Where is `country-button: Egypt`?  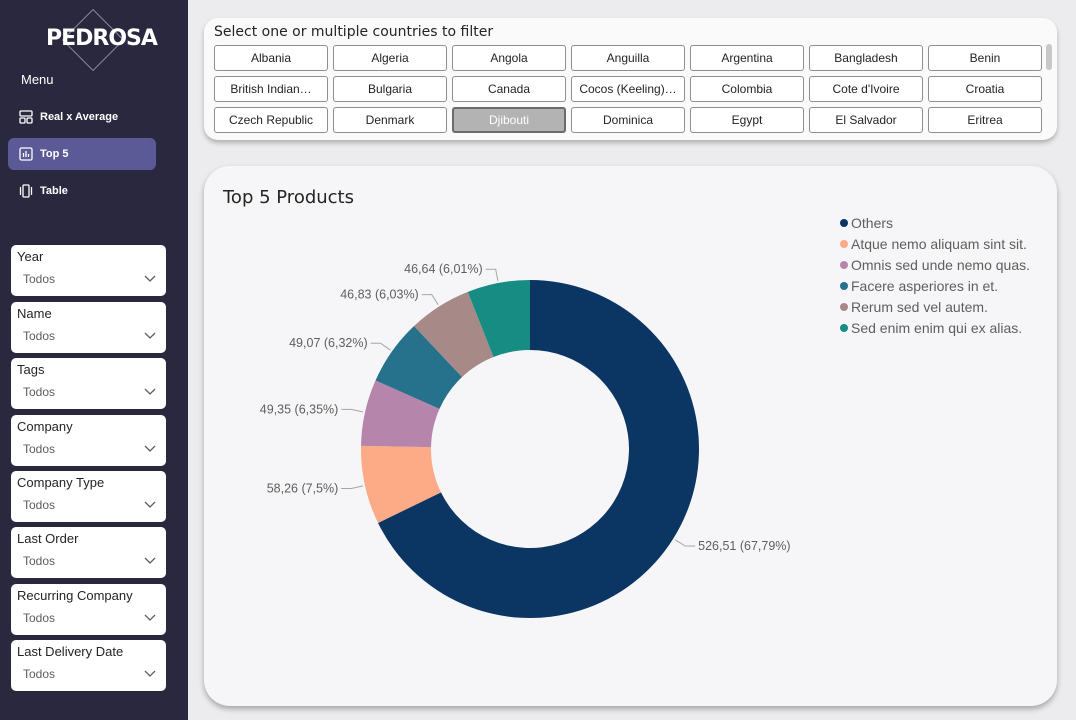 country-button: Egypt is located at coordinates (747, 120).